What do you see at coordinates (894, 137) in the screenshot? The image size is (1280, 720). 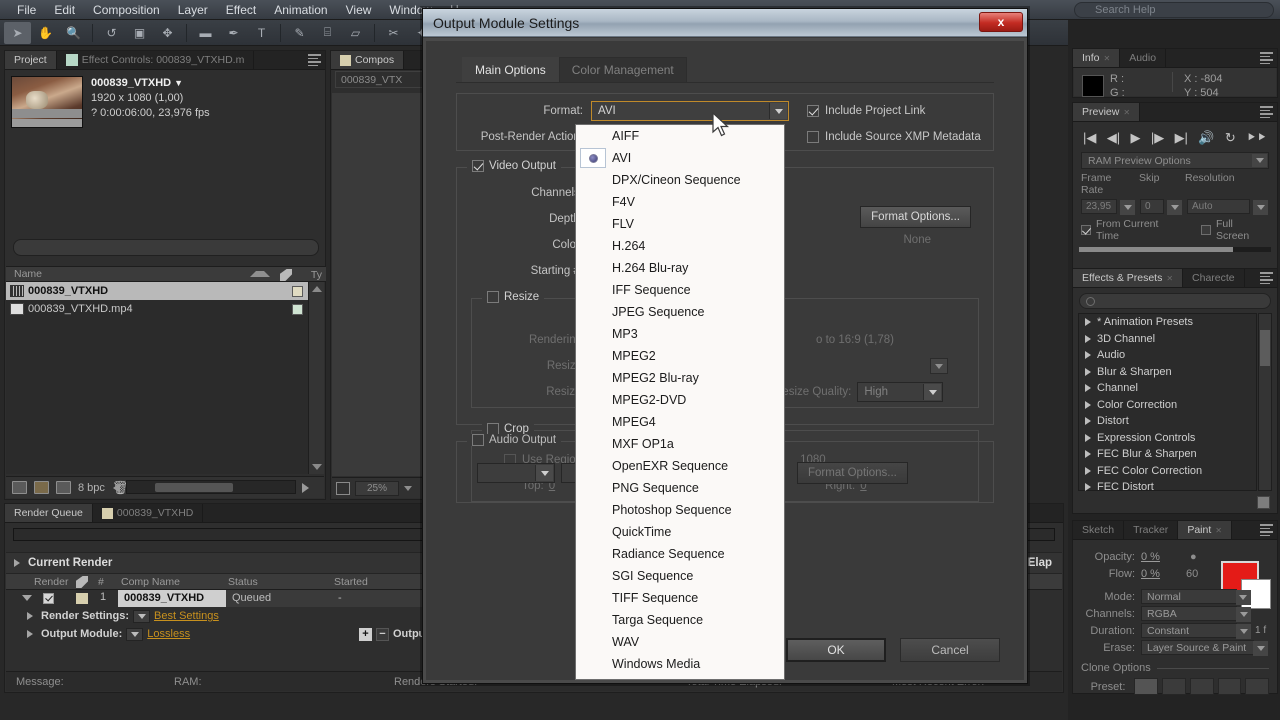 I see `include-xmp-row: Include Source XMP Metadata` at bounding box center [894, 137].